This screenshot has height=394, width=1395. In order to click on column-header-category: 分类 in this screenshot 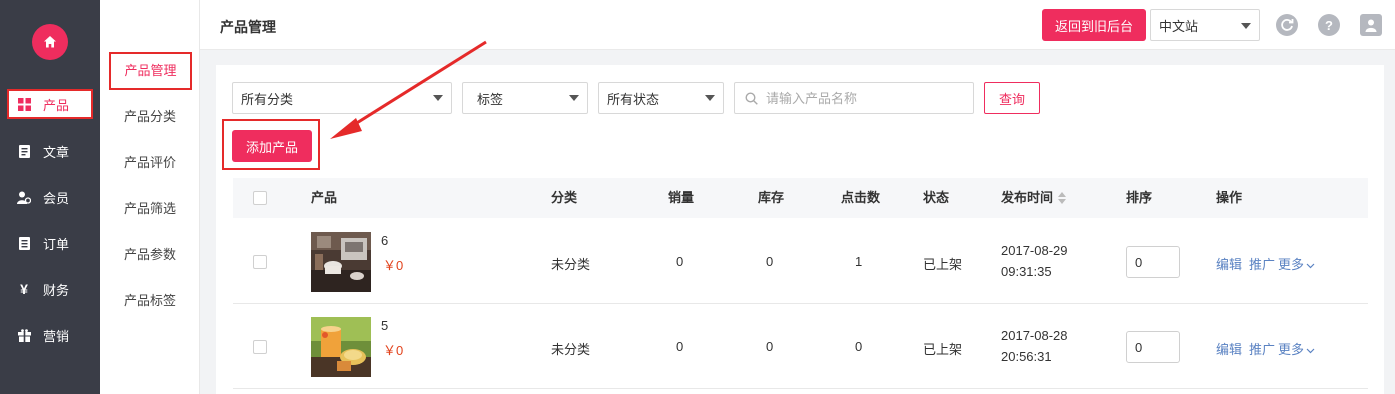, I will do `click(564, 197)`.